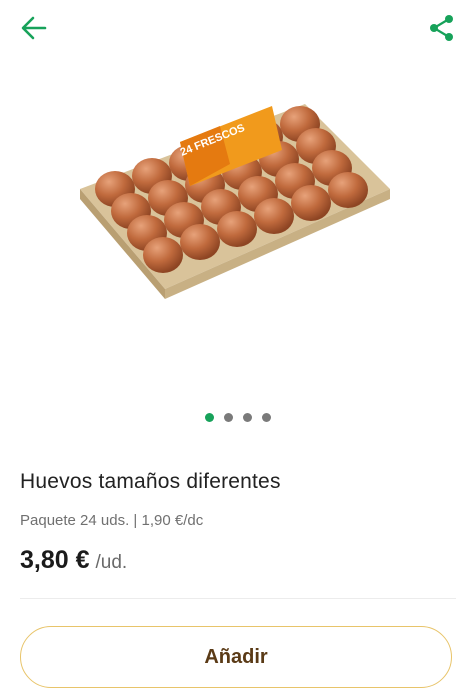  Describe the element at coordinates (55, 560) in the screenshot. I see `price: 3,80 €` at that location.